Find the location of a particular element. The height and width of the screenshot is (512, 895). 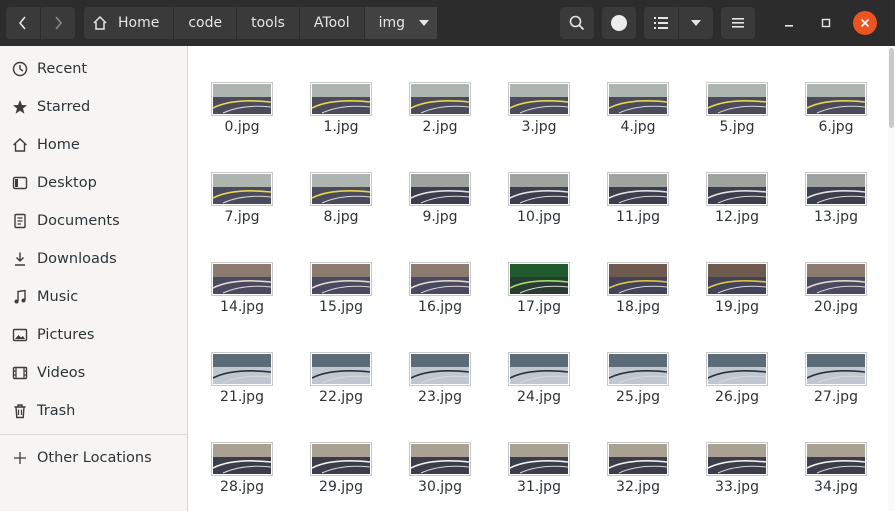

file-item: 18.jpg is located at coordinates (638, 297).